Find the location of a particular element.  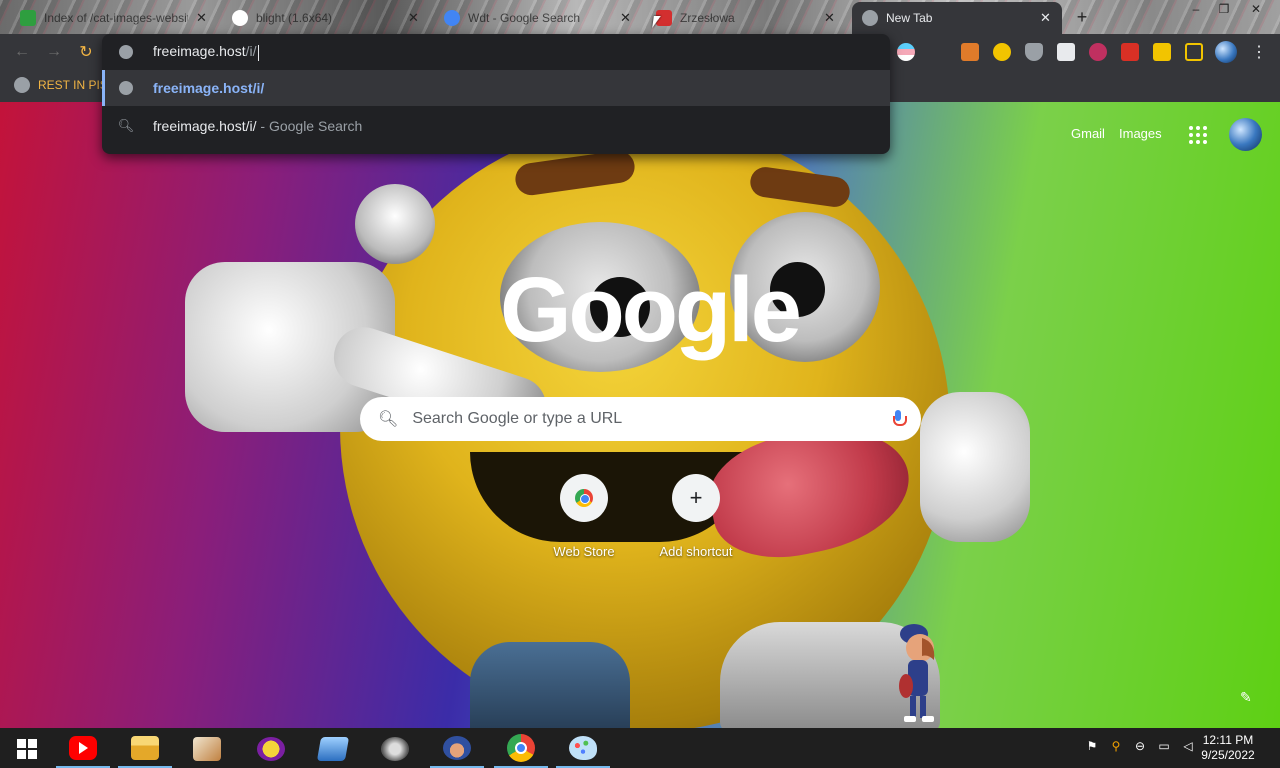

taskbar-file-explorer is located at coordinates (145, 749).